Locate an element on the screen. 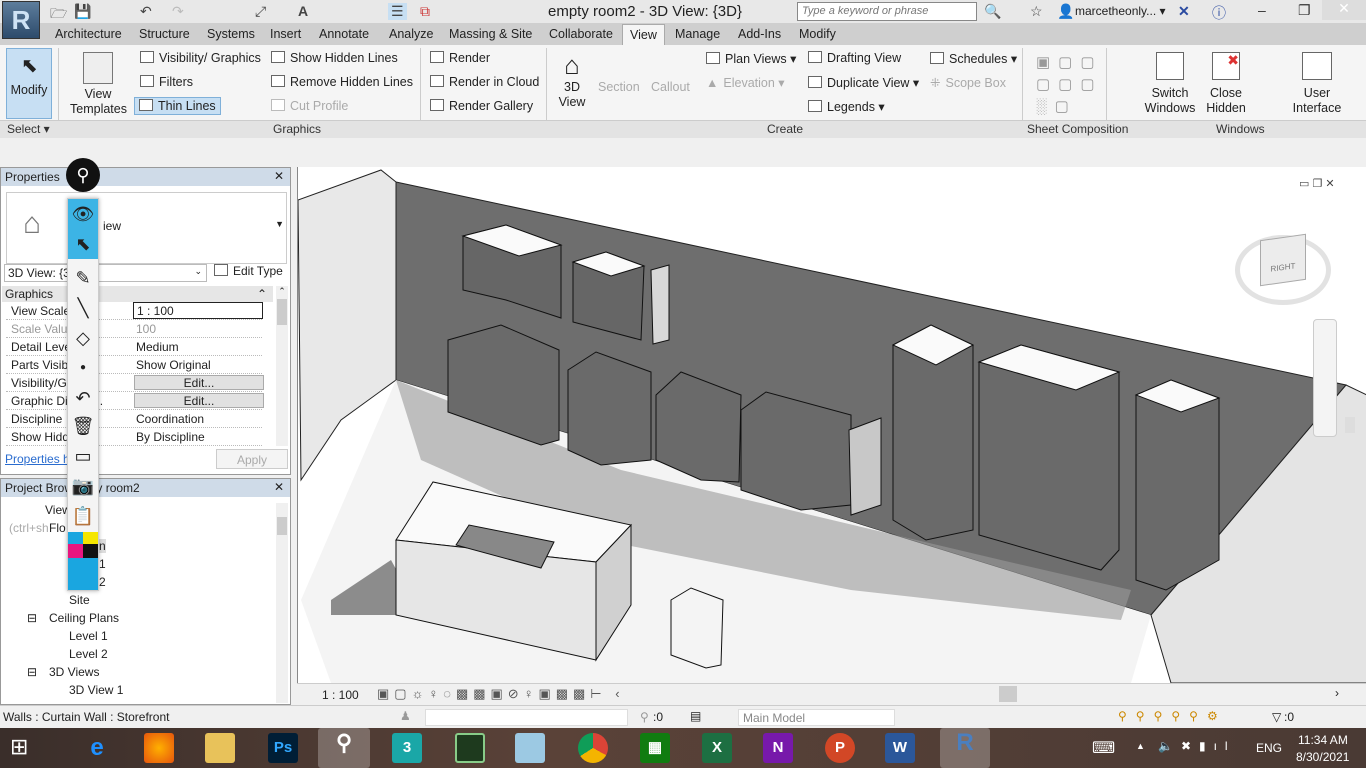 The height and width of the screenshot is (768, 1366). line-icon: ╲ is located at coordinates (83, 308).